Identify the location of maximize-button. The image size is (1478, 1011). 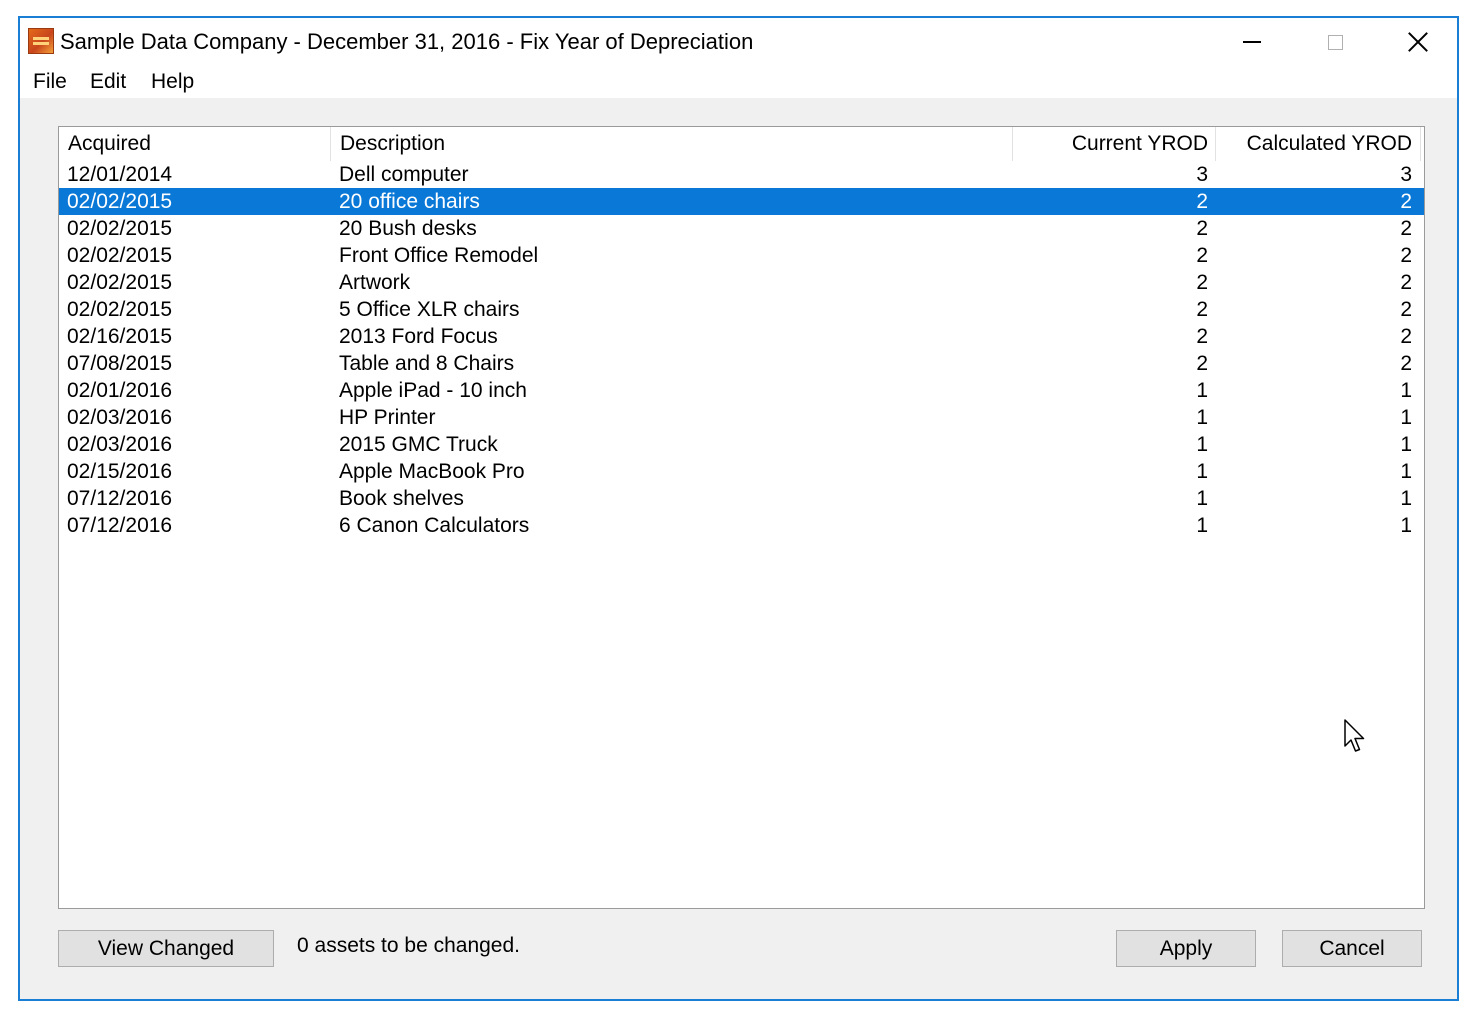
(1335, 42).